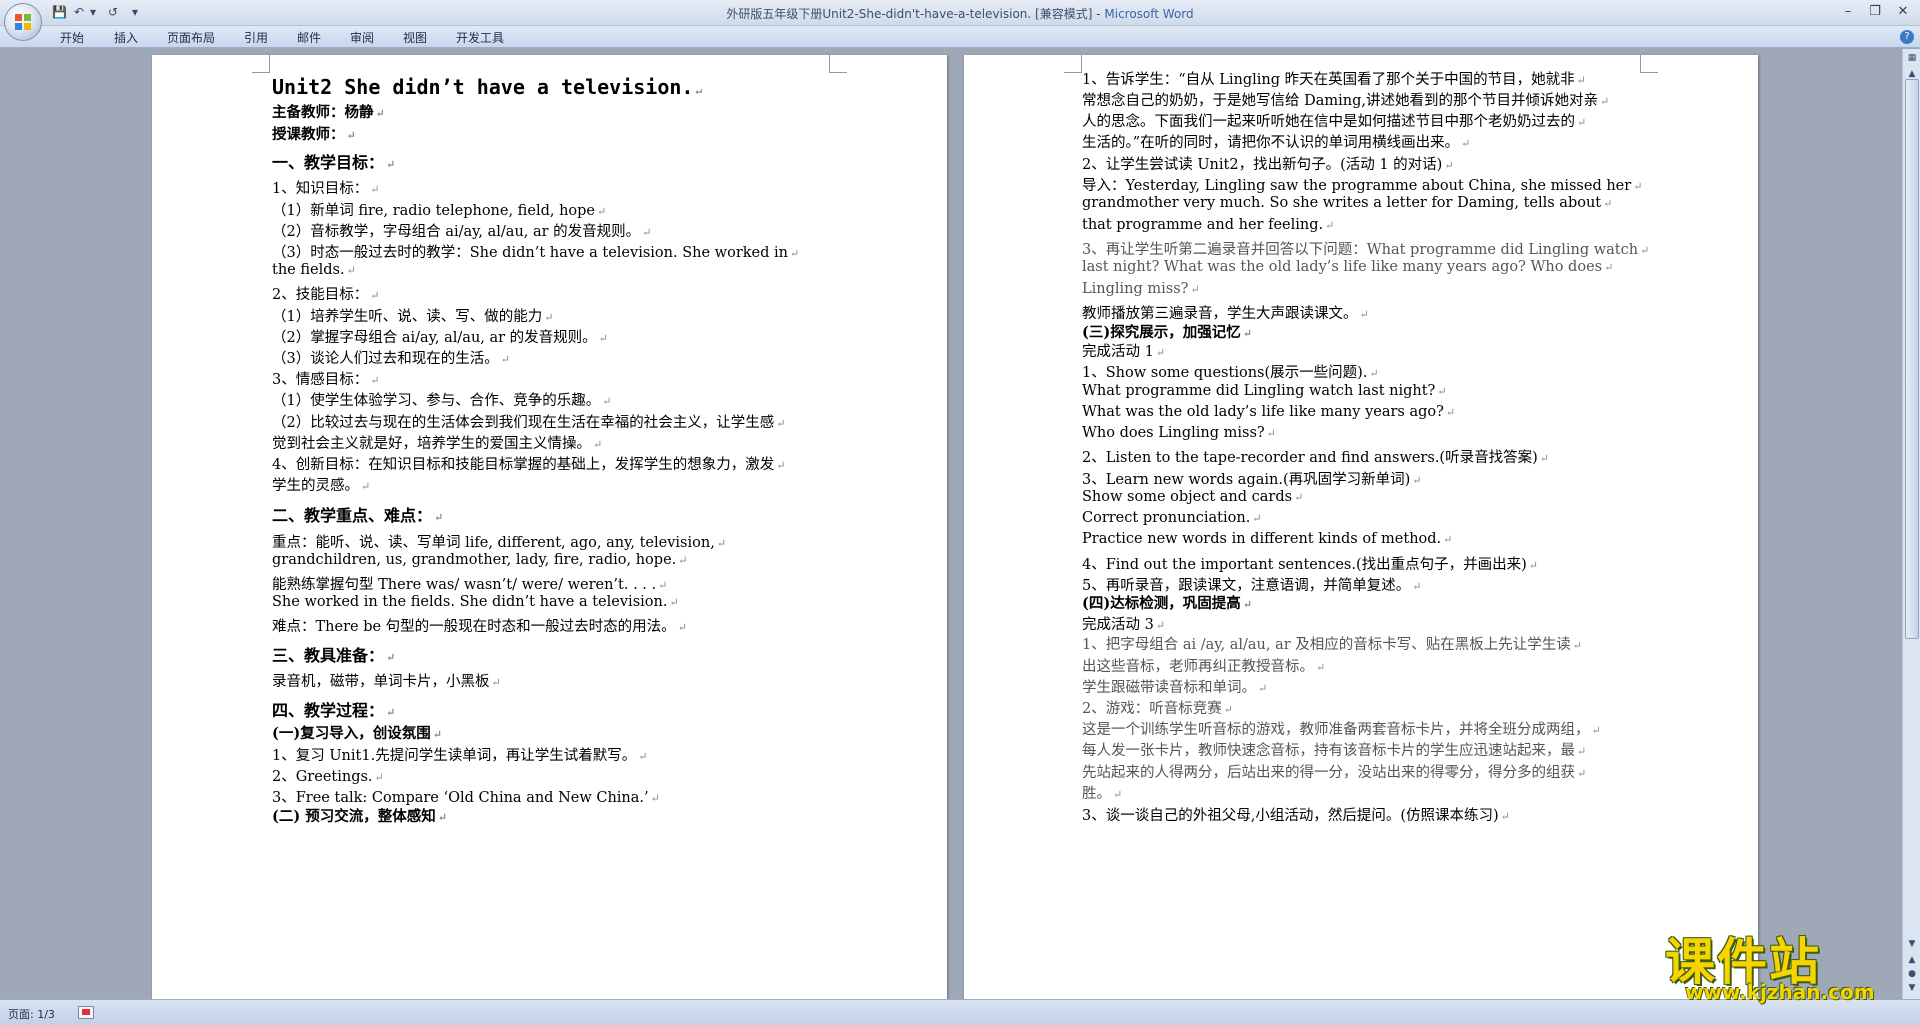  I want to click on document-line: 每人发一张卡片，教师快速念音标，持有该音标卡片的学生应迅速站起来，最 ↵, so click(1334, 749).